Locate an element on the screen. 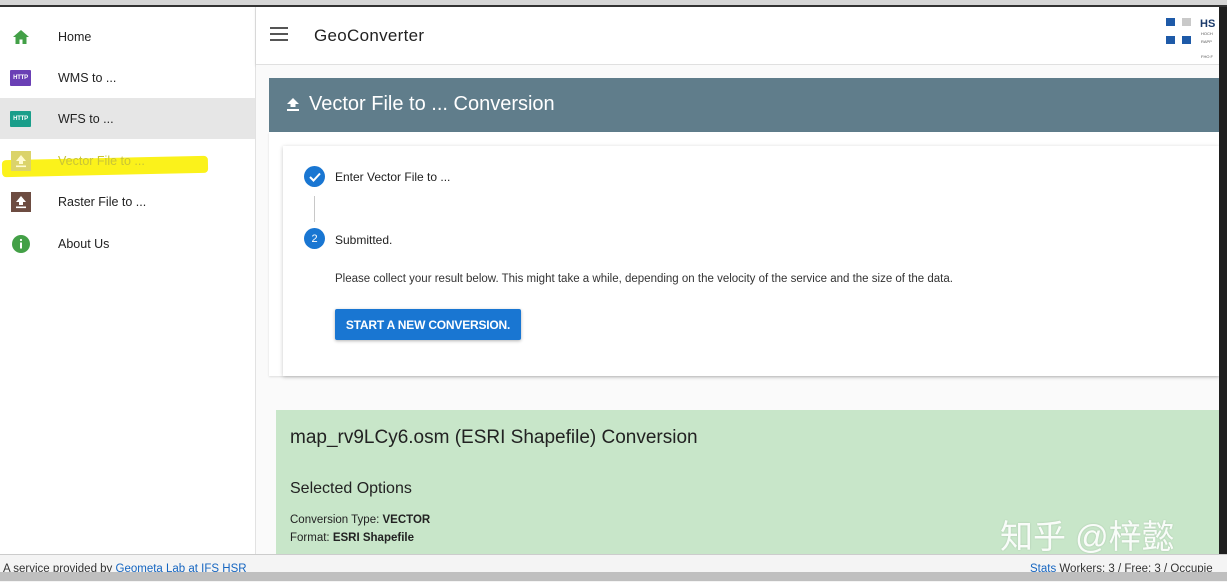 The height and width of the screenshot is (582, 1227). selected-options-heading: Selected Options is located at coordinates (351, 488).